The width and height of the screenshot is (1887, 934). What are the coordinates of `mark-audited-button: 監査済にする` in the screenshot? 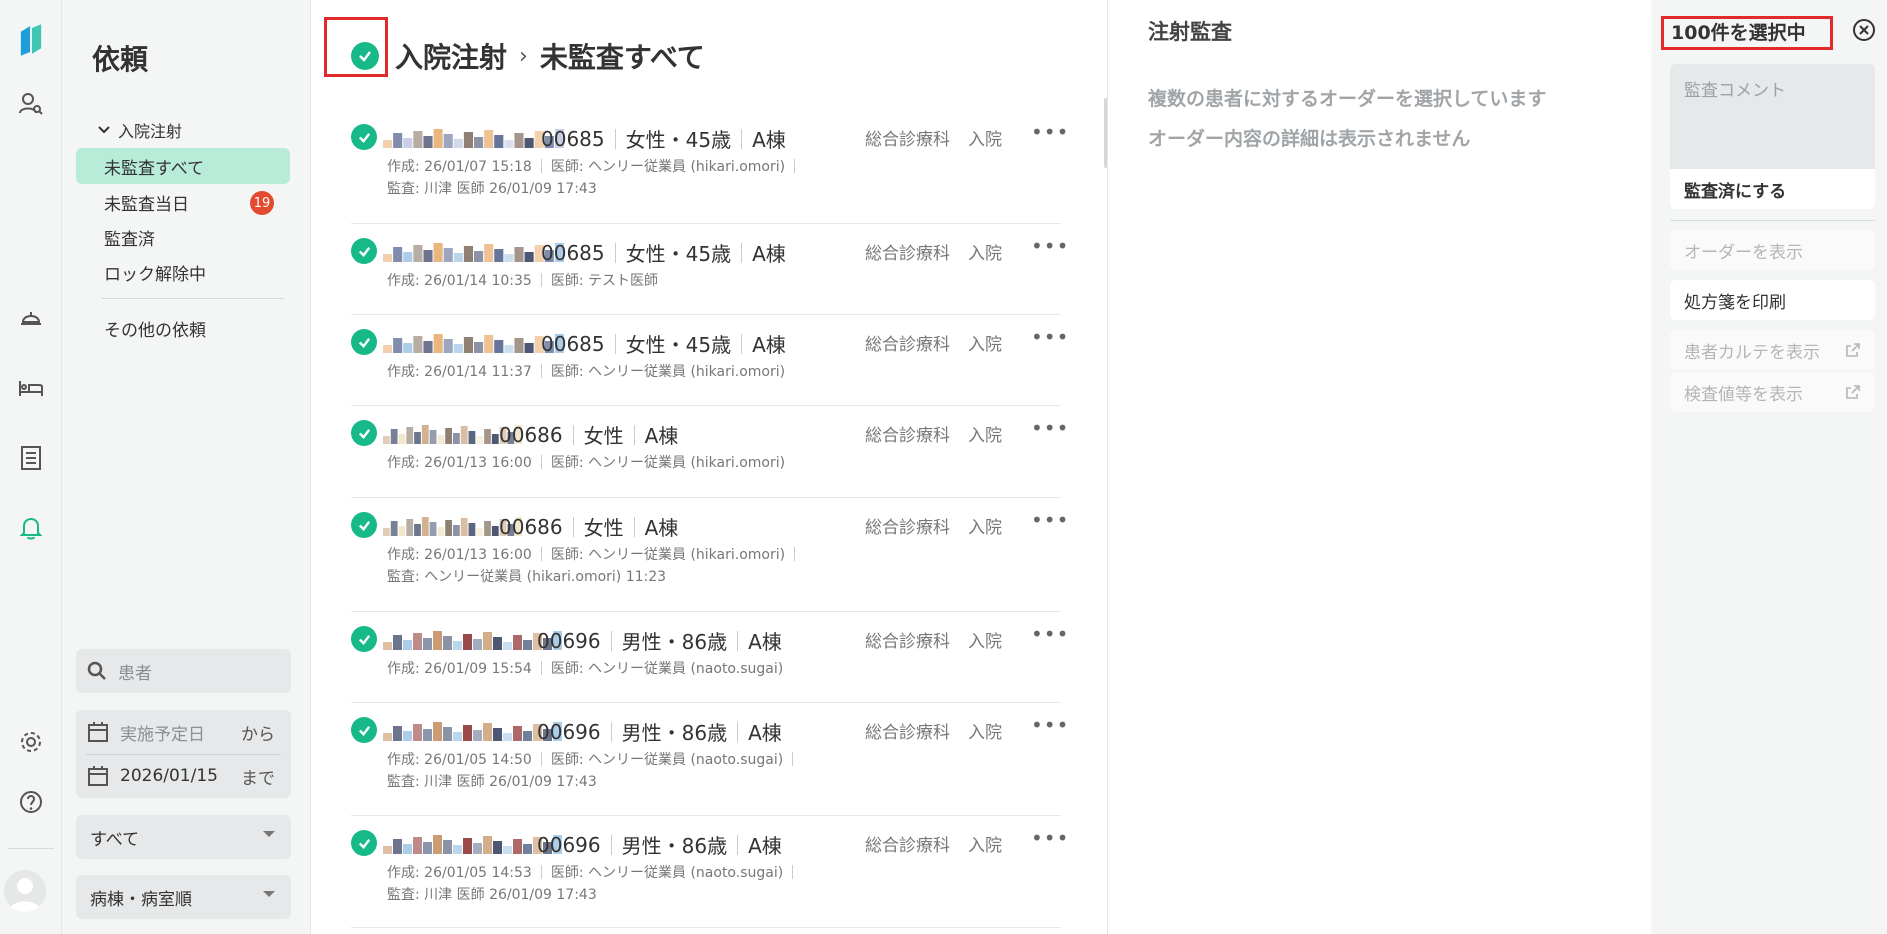 It's located at (1772, 189).